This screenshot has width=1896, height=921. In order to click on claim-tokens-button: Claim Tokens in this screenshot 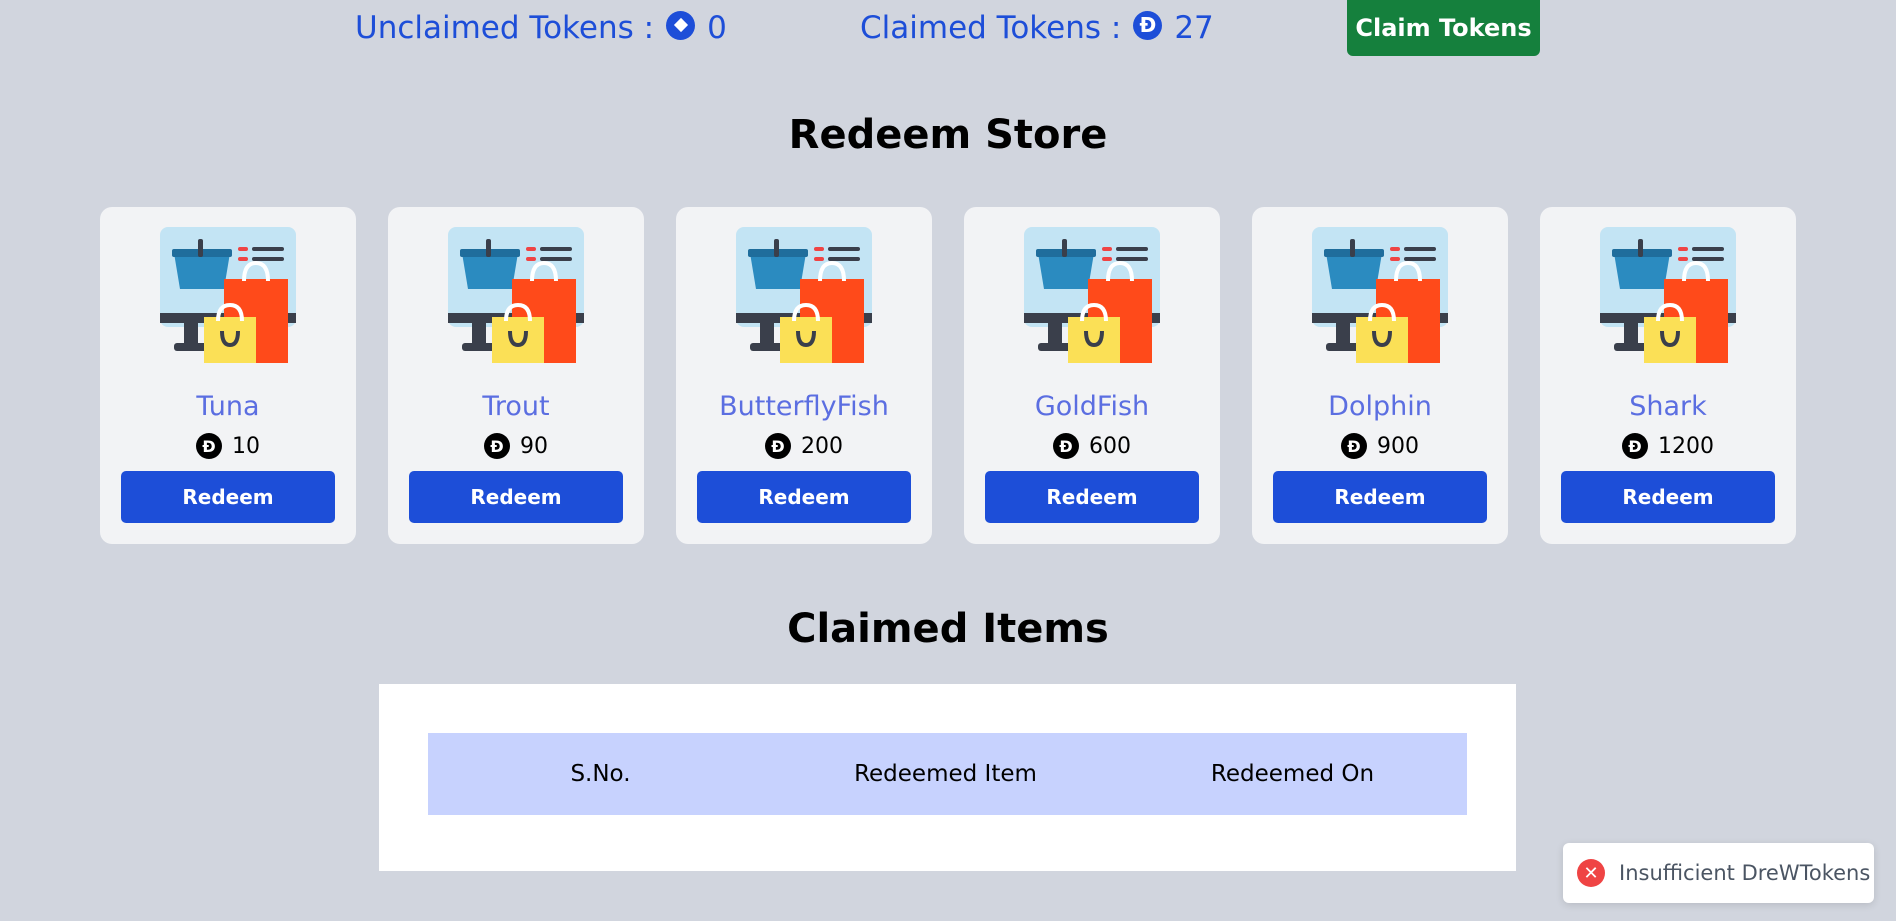, I will do `click(1443, 28)`.